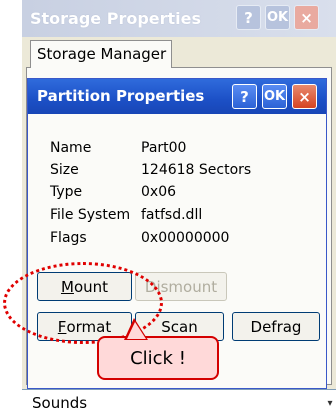 The width and height of the screenshot is (336, 414). What do you see at coordinates (276, 326) in the screenshot?
I see `defrag-button: Defrag` at bounding box center [276, 326].